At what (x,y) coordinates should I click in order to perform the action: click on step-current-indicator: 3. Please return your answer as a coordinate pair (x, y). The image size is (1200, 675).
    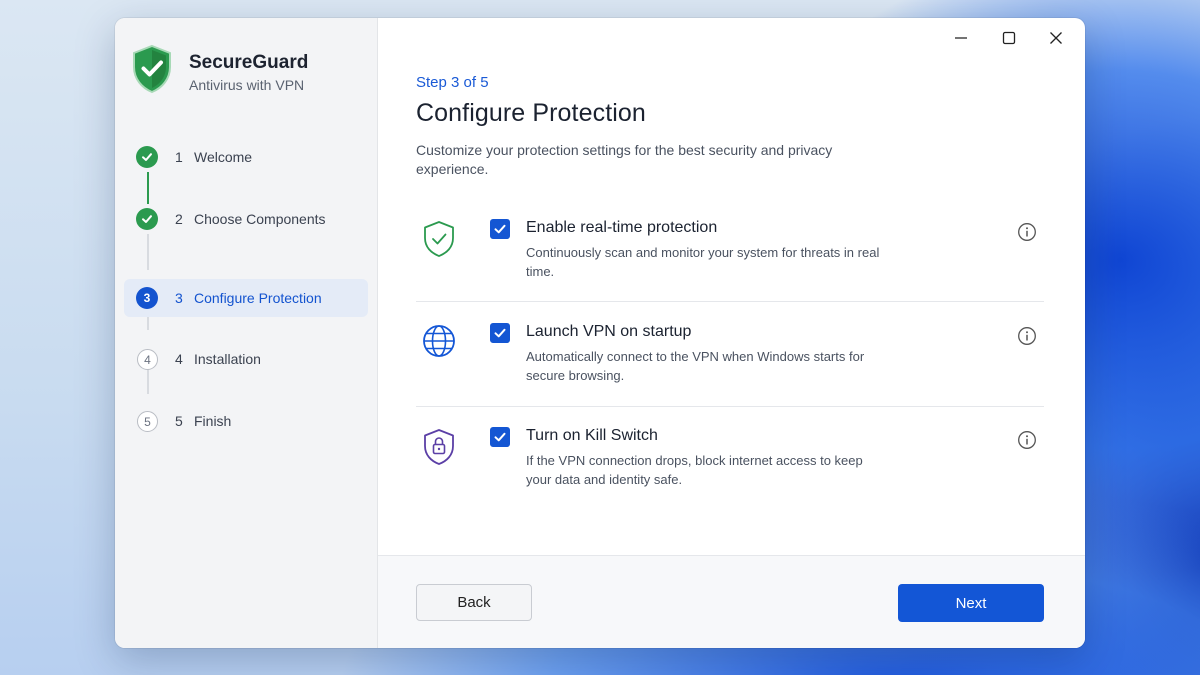
    Looking at the image, I should click on (147, 298).